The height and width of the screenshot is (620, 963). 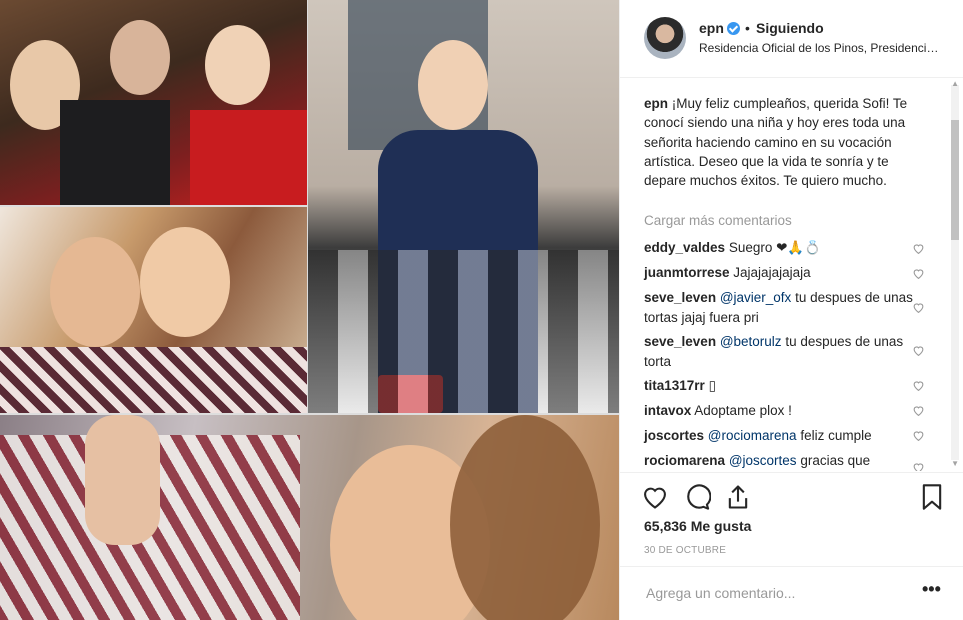 I want to click on comment-text: ▯, so click(x=712, y=385).